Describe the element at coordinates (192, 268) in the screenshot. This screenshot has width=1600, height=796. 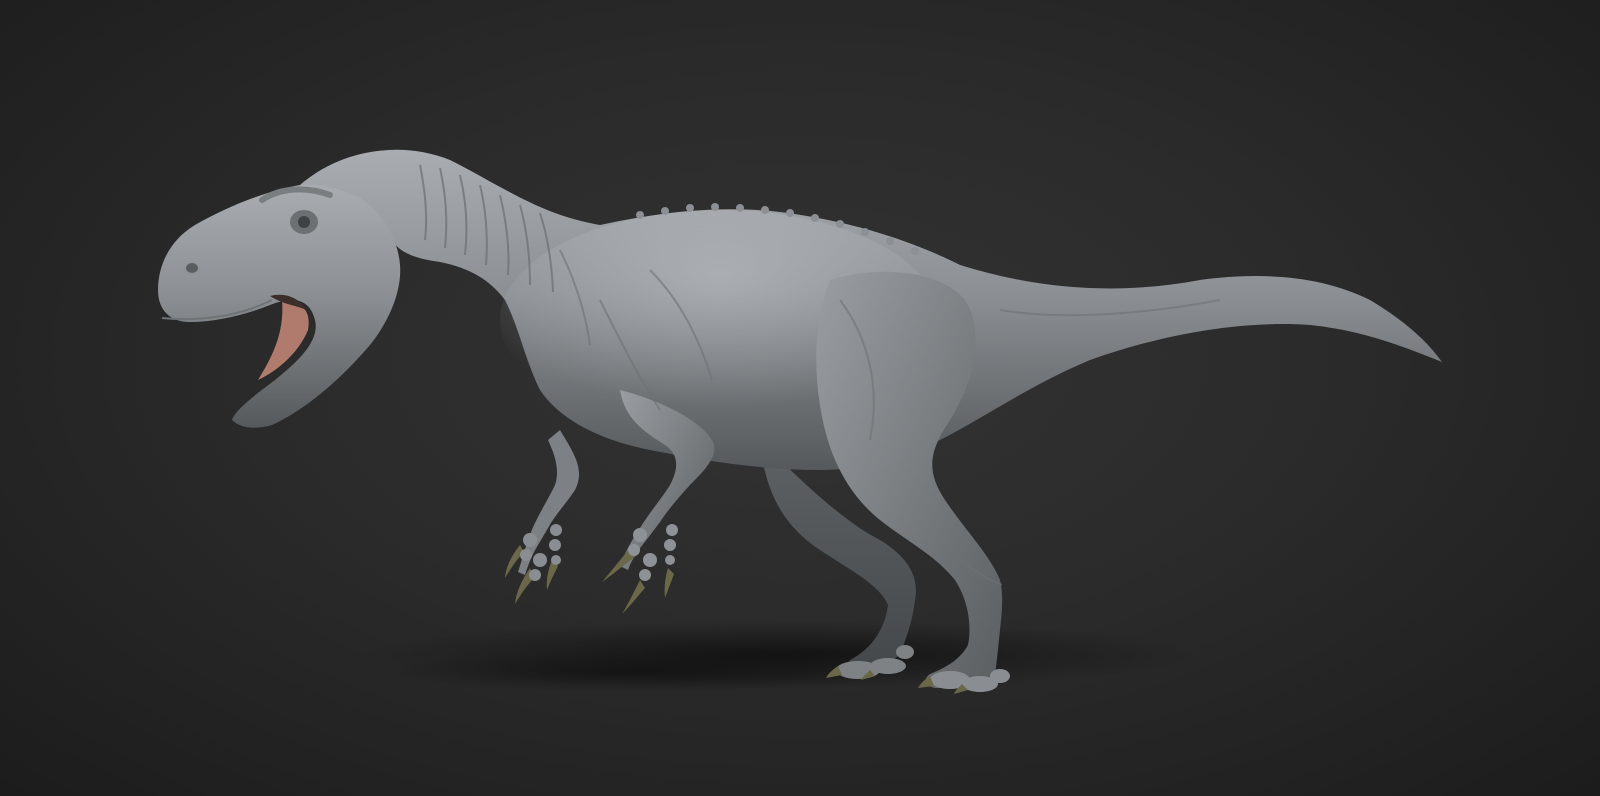
I see `nostril` at that location.